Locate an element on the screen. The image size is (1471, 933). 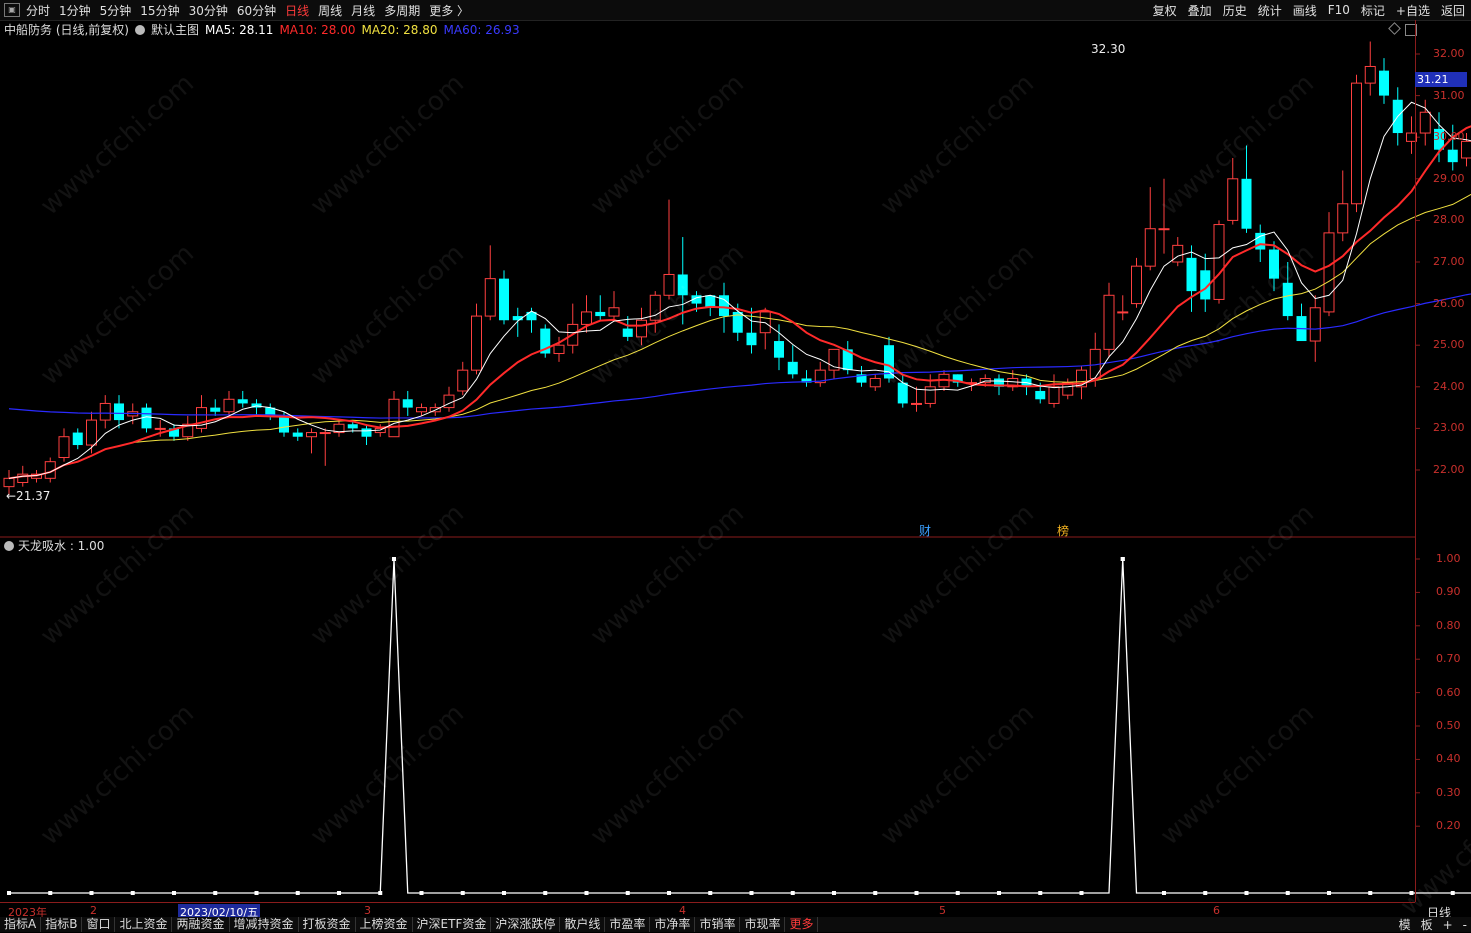
month-label-5: 5 is located at coordinates (942, 910).